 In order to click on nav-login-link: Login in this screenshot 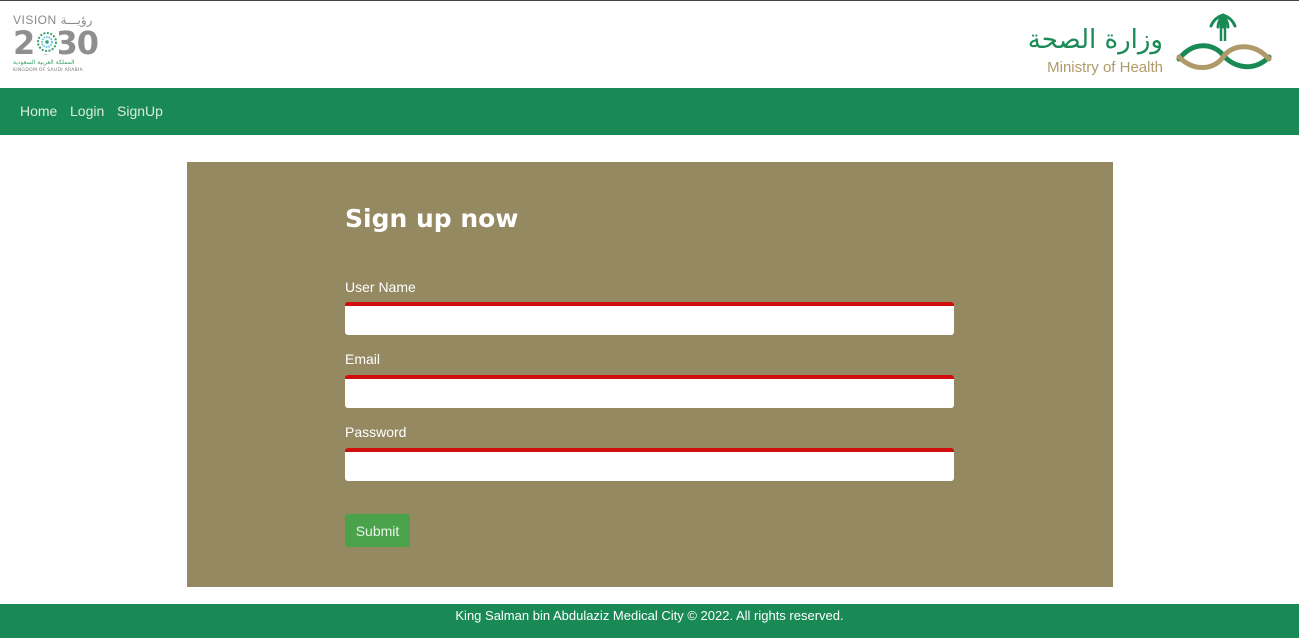, I will do `click(87, 111)`.